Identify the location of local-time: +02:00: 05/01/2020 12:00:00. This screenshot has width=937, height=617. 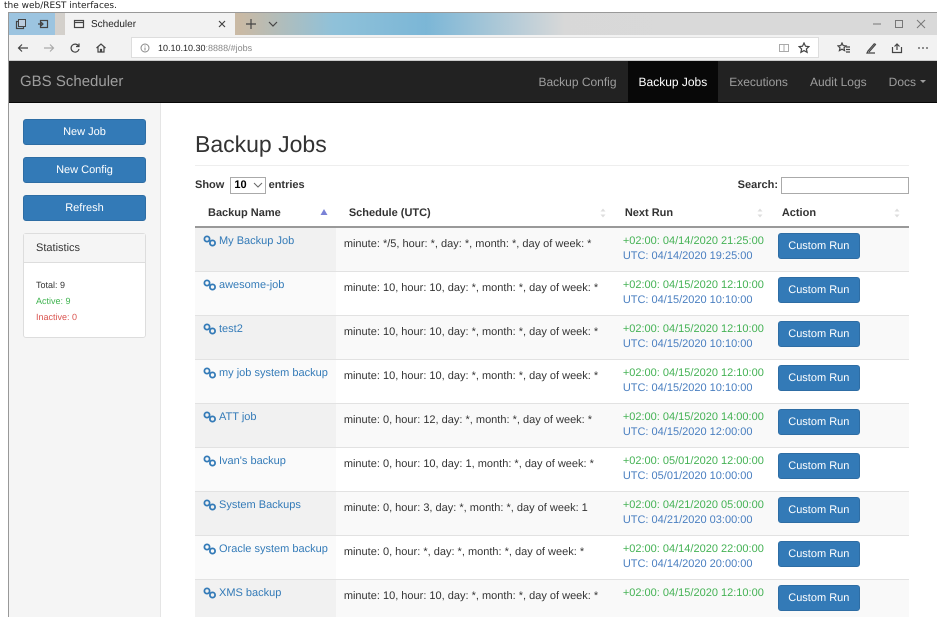
(693, 461).